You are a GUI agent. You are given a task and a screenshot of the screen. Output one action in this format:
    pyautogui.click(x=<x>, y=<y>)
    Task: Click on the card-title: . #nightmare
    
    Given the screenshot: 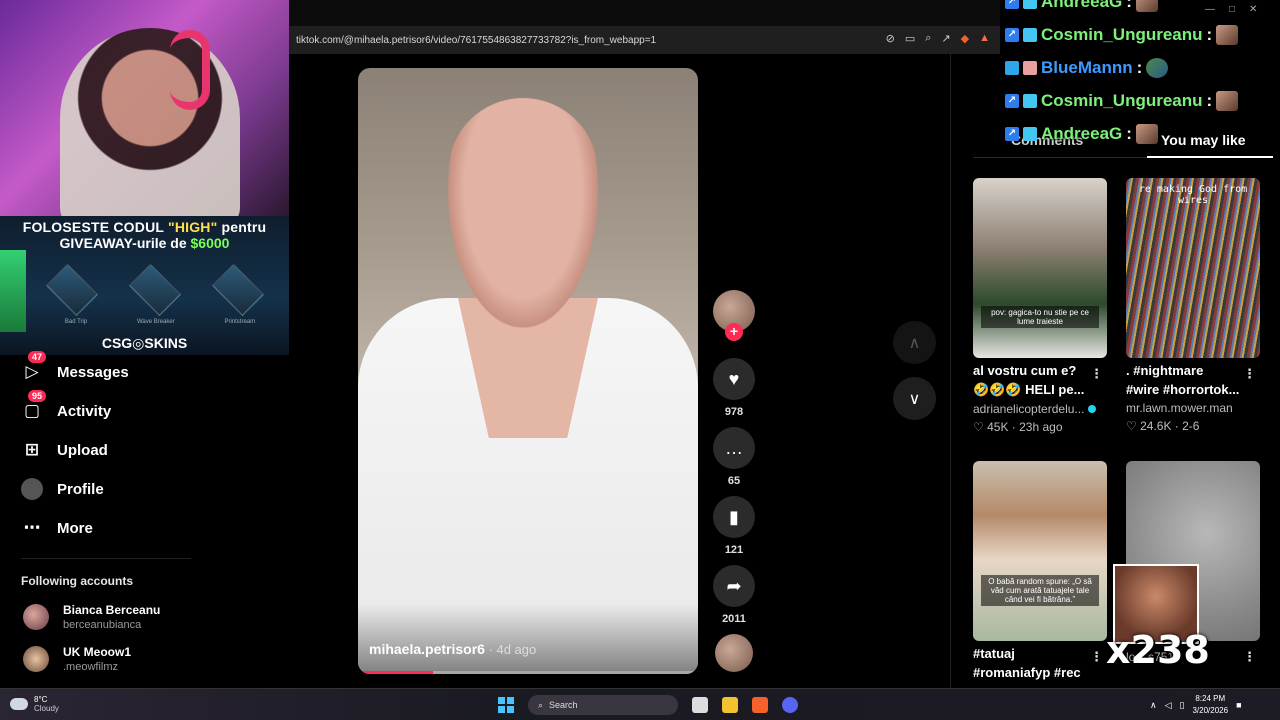 What is the action you would take?
    pyautogui.click(x=1165, y=370)
    